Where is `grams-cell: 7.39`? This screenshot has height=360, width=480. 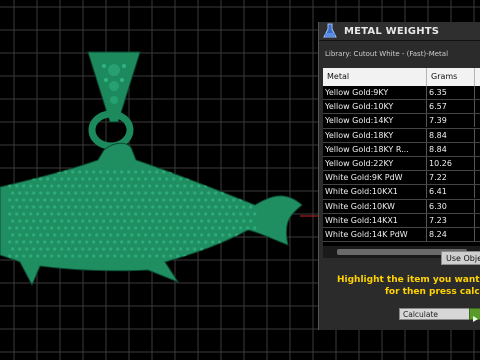
grams-cell: 7.39 is located at coordinates (451, 121).